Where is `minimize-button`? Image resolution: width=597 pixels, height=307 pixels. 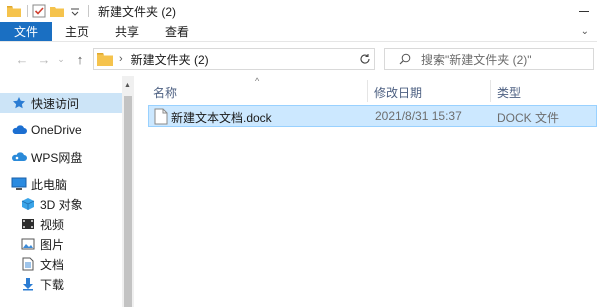 minimize-button is located at coordinates (584, 11).